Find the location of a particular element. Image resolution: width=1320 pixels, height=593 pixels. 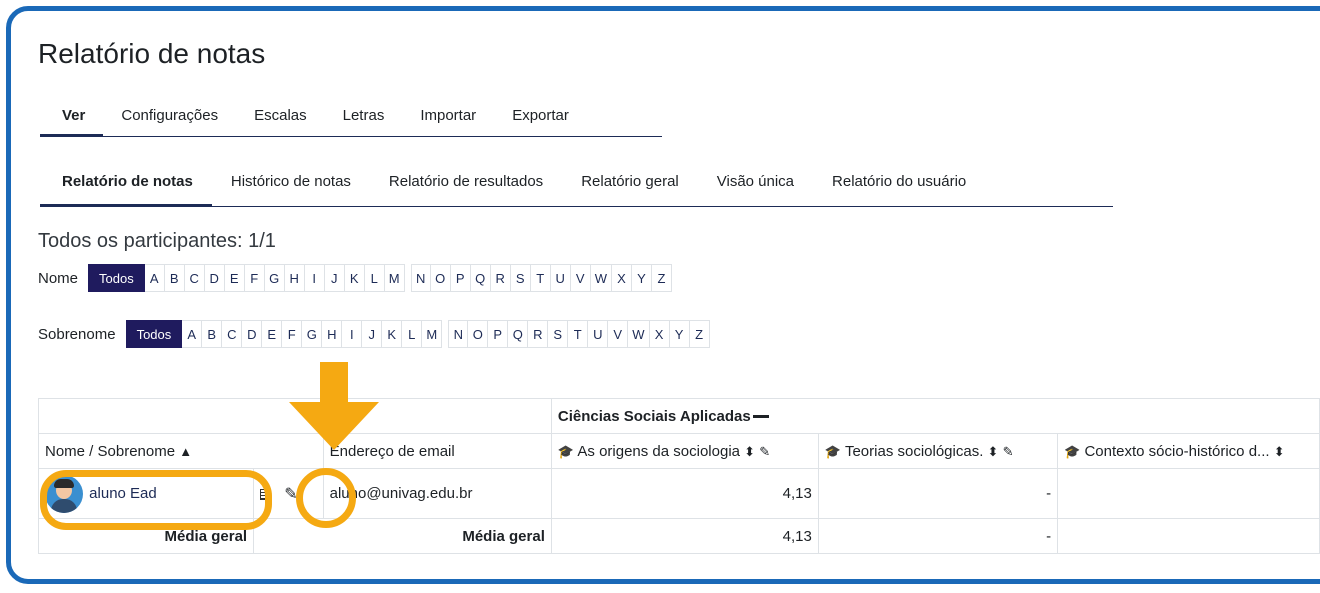

last-name-filter-letter-x: X is located at coordinates (659, 334).